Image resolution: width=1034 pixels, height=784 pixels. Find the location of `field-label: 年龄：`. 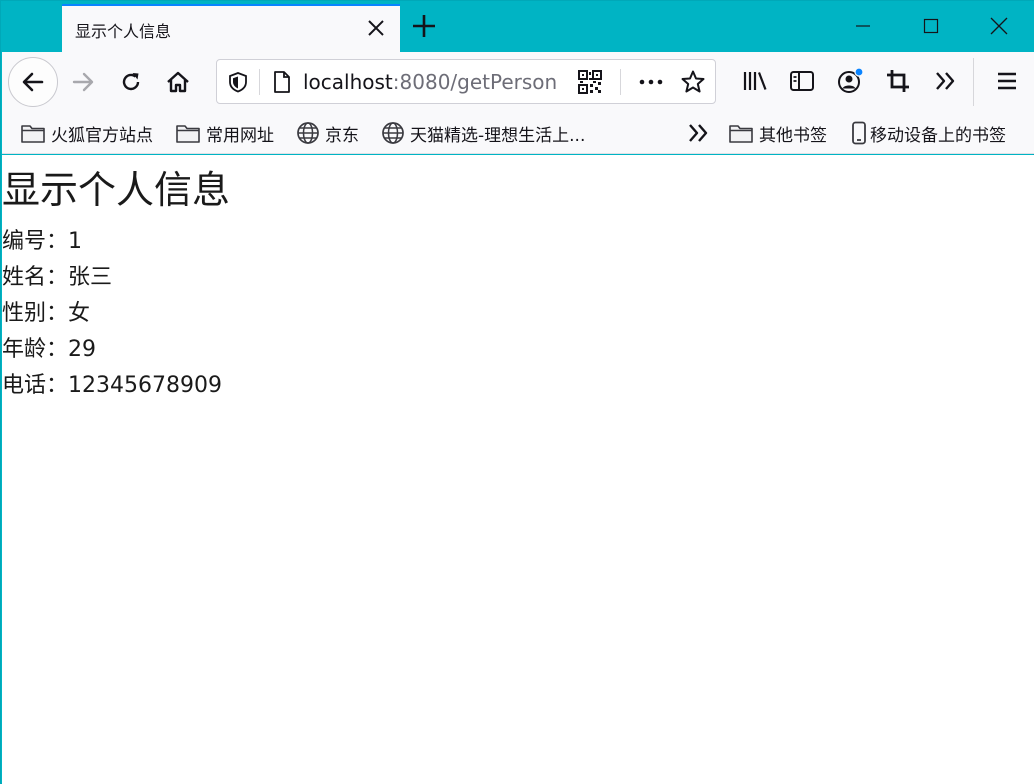

field-label: 年龄： is located at coordinates (35, 349).